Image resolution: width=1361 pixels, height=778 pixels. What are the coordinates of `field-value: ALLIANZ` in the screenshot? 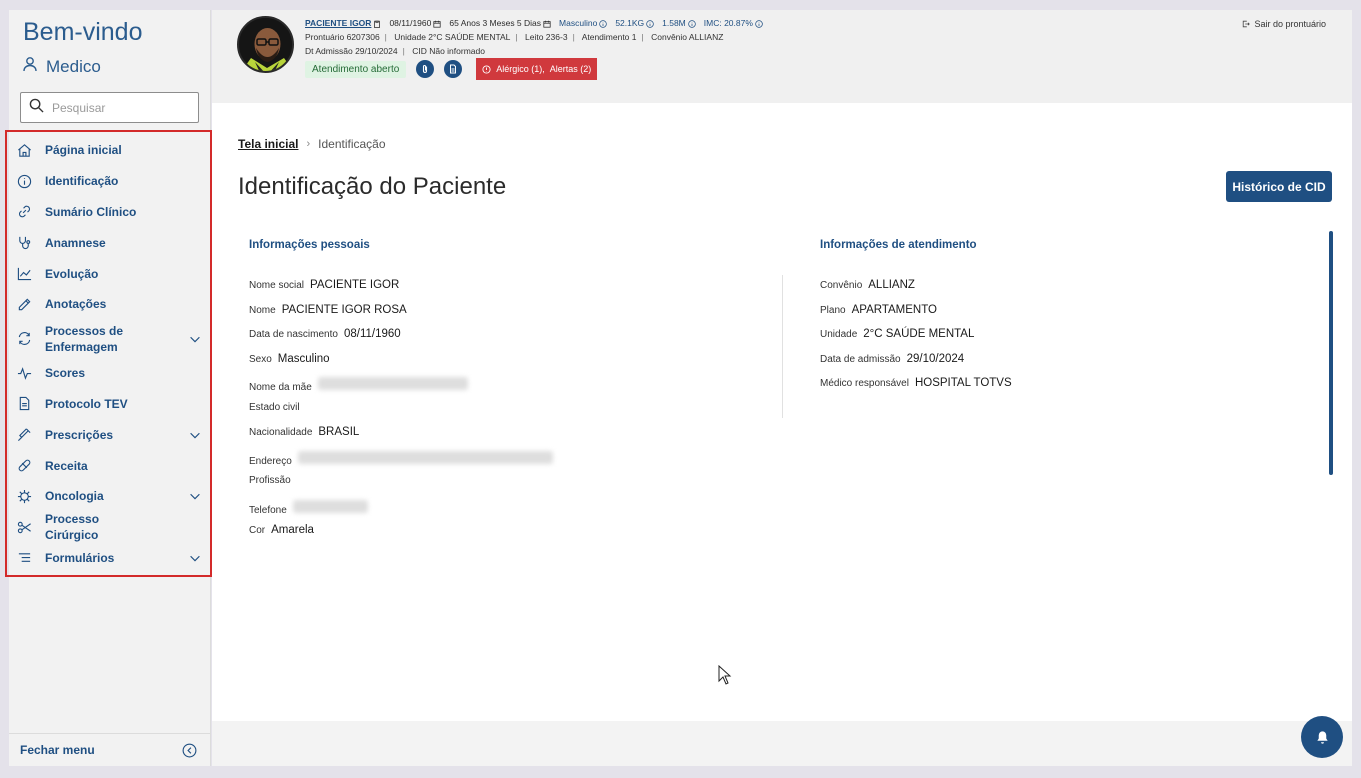 It's located at (891, 285).